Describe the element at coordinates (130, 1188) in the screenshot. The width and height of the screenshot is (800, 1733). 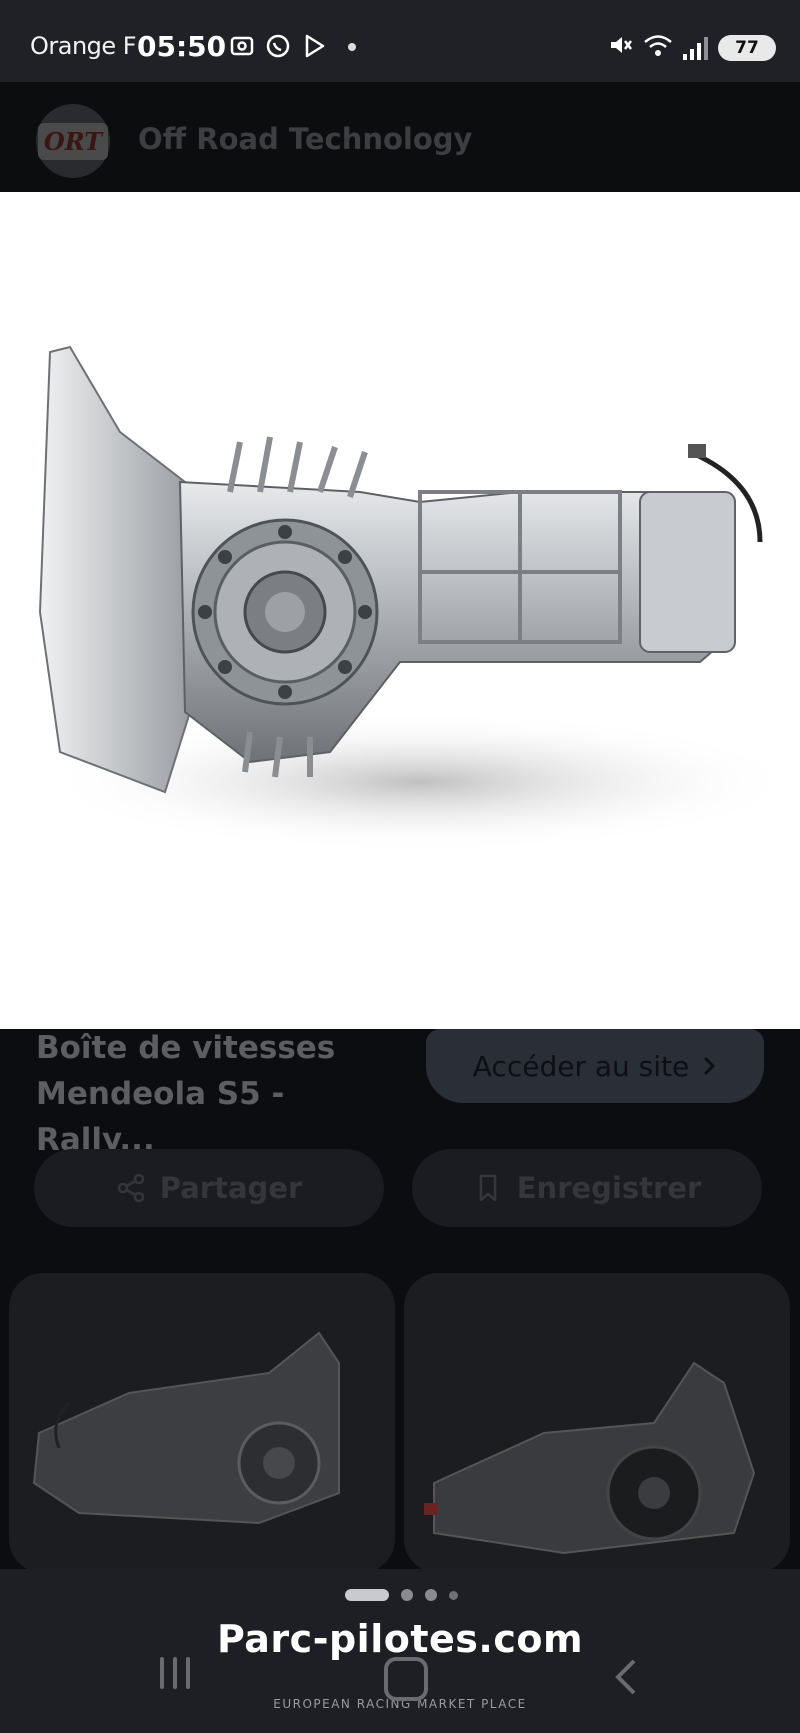
I see `share-icon` at that location.